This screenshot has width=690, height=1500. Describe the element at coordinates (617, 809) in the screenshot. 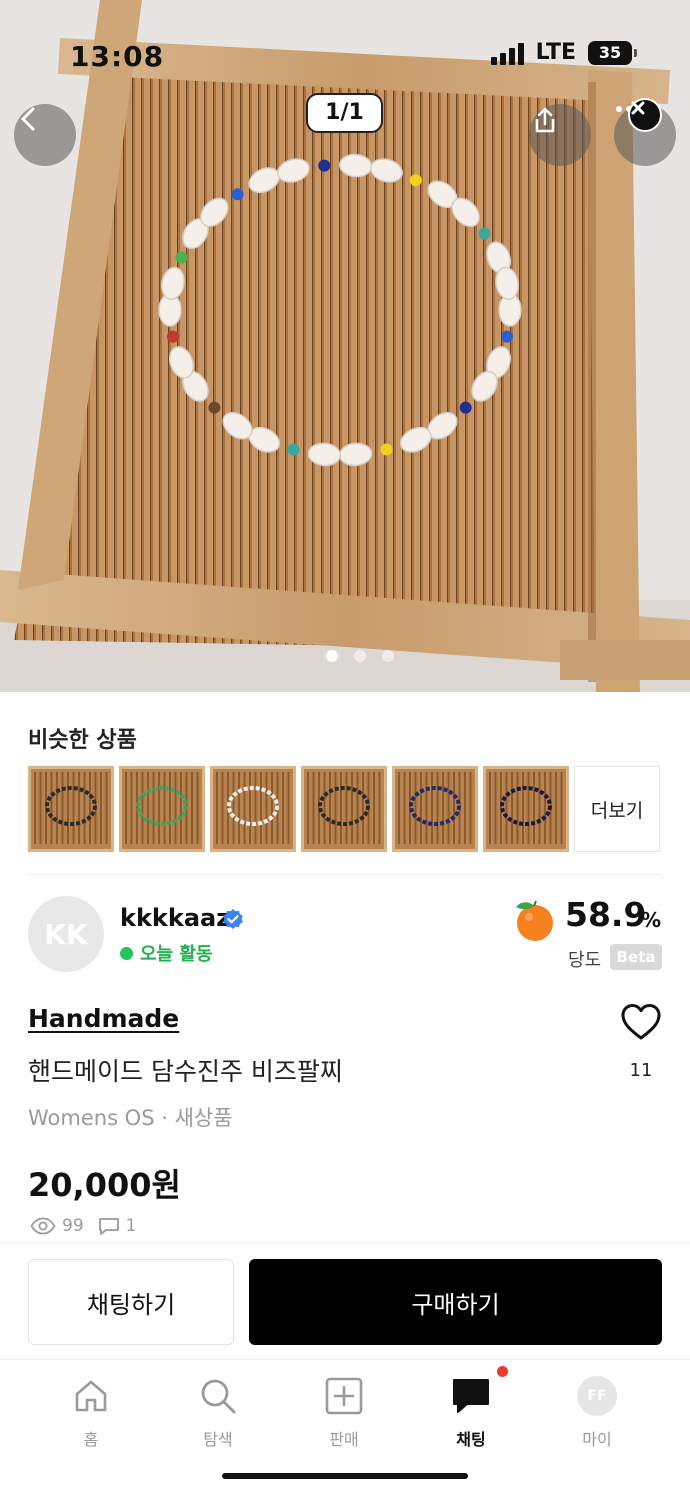

I see `see-more-button: 더보기` at that location.